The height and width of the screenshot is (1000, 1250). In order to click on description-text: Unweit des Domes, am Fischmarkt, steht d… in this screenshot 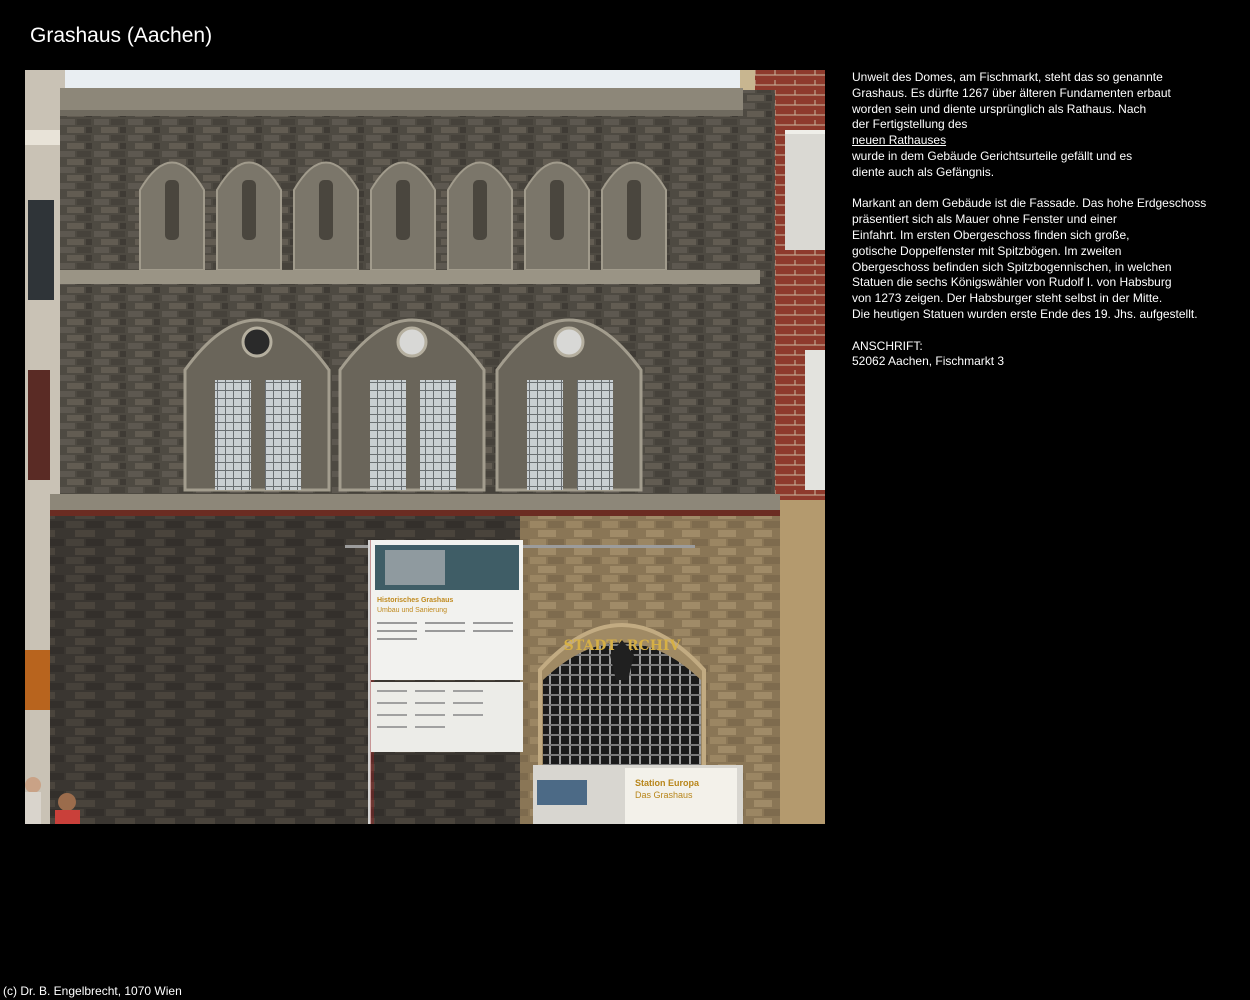, I will do `click(1042, 228)`.